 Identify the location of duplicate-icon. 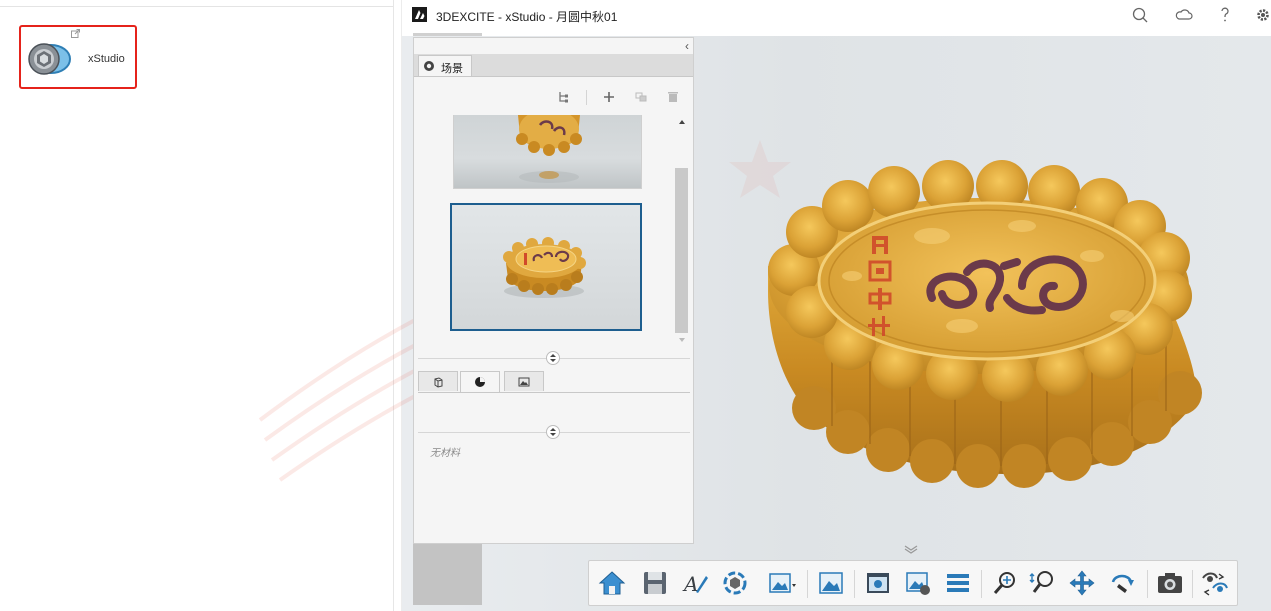
(641, 97).